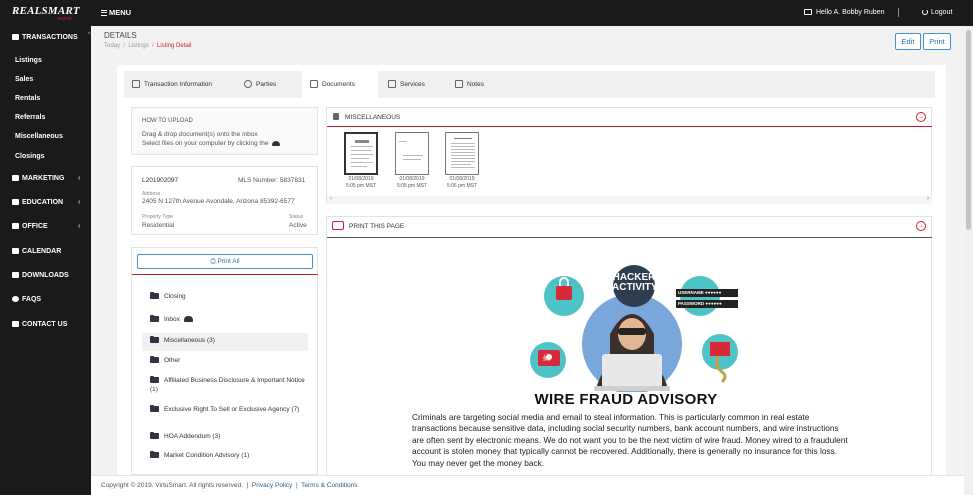 This screenshot has width=973, height=495. I want to click on breadcrumb-today: Today, so click(112, 46).